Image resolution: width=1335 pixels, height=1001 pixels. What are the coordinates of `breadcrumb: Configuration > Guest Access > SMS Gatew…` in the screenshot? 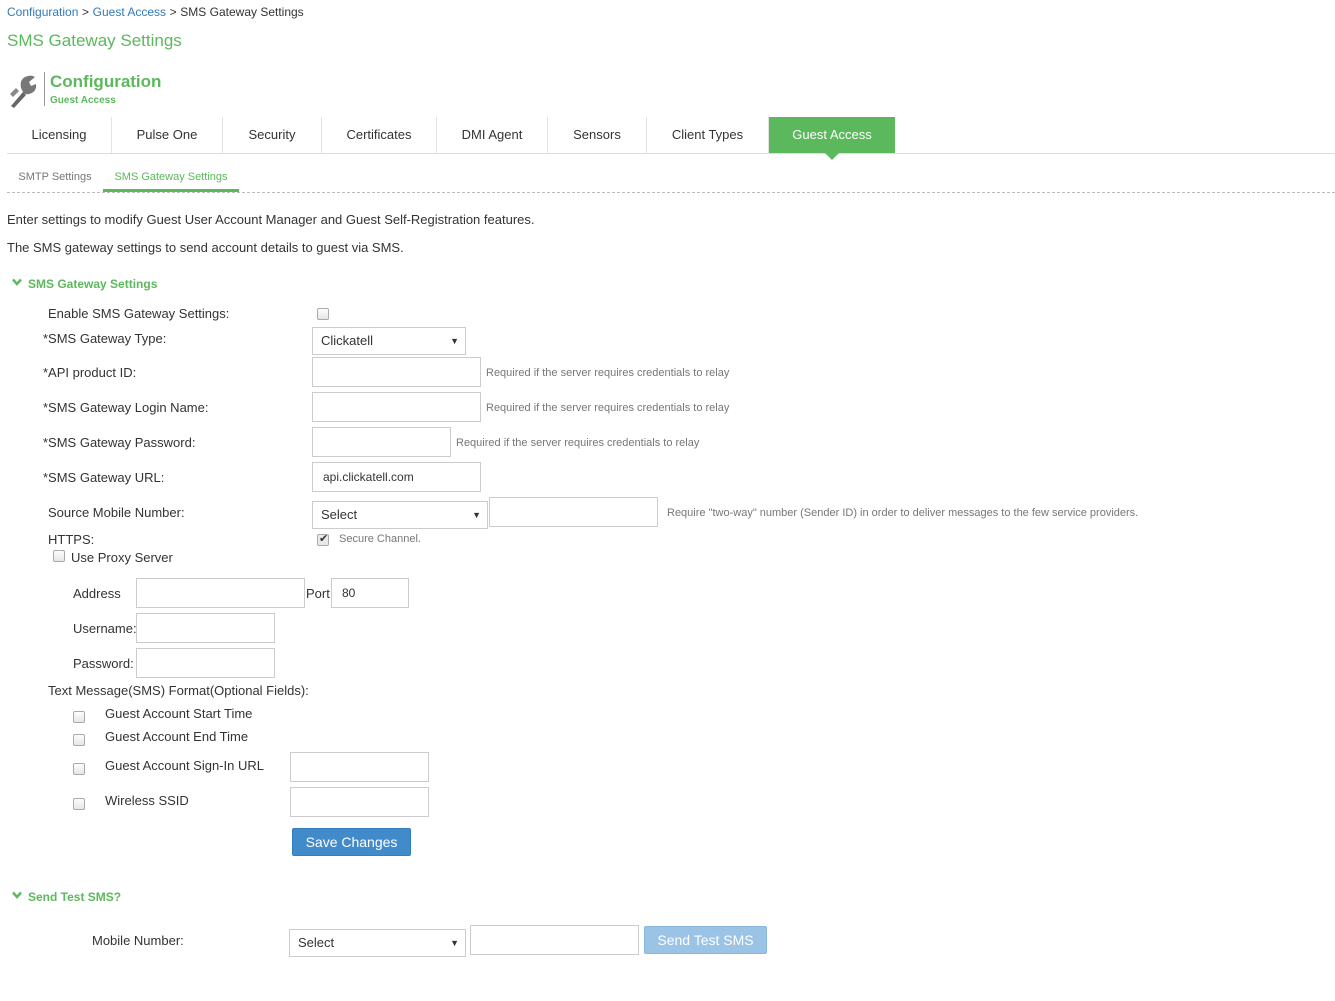 It's located at (155, 11).